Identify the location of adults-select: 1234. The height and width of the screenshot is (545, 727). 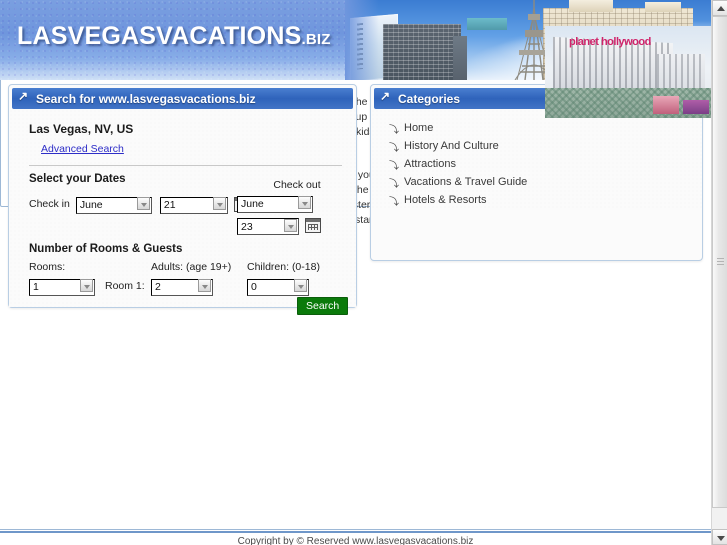
(182, 287).